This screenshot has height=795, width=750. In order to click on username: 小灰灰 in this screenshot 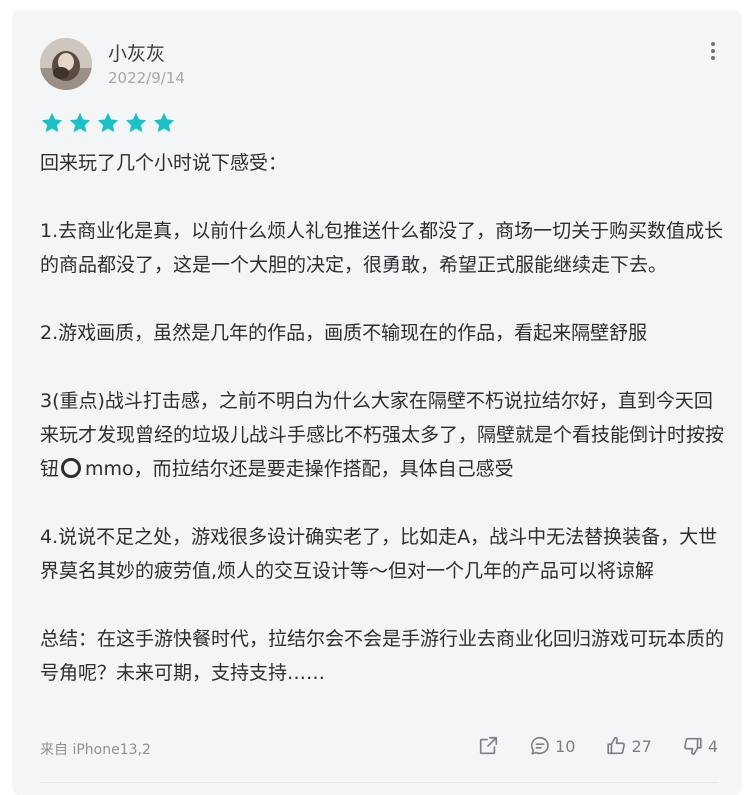, I will do `click(136, 52)`.